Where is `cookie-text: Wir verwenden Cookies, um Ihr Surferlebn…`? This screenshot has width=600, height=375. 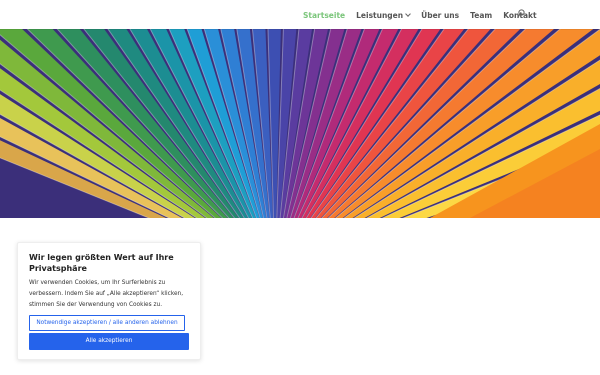
cookie-text: Wir verwenden Cookies, um Ihr Surferlebn… is located at coordinates (106, 294).